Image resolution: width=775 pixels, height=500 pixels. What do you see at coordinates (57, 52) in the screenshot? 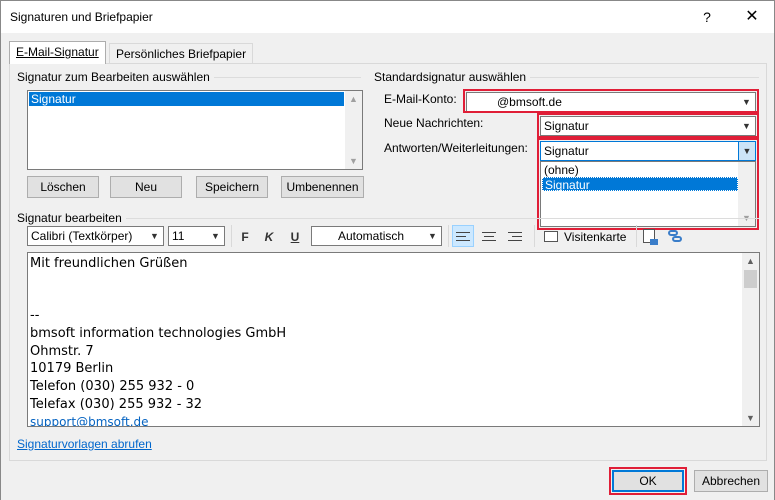
I see `tab-email-signature: E-Mail-Signatur` at bounding box center [57, 52].